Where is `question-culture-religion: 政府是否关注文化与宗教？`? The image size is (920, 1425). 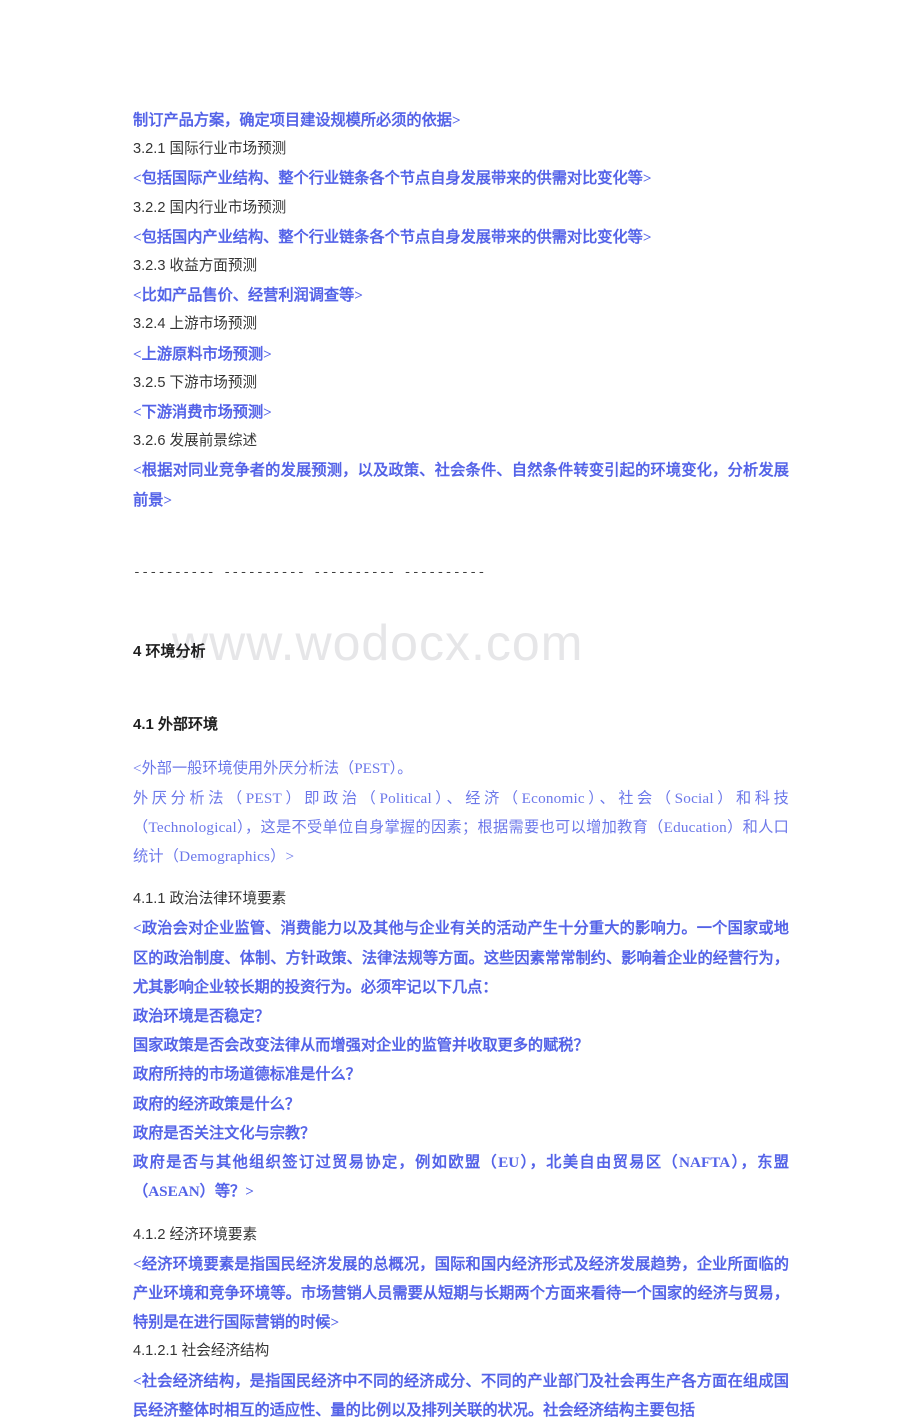
question-culture-religion: 政府是否关注文化与宗教？ is located at coordinates (224, 1133).